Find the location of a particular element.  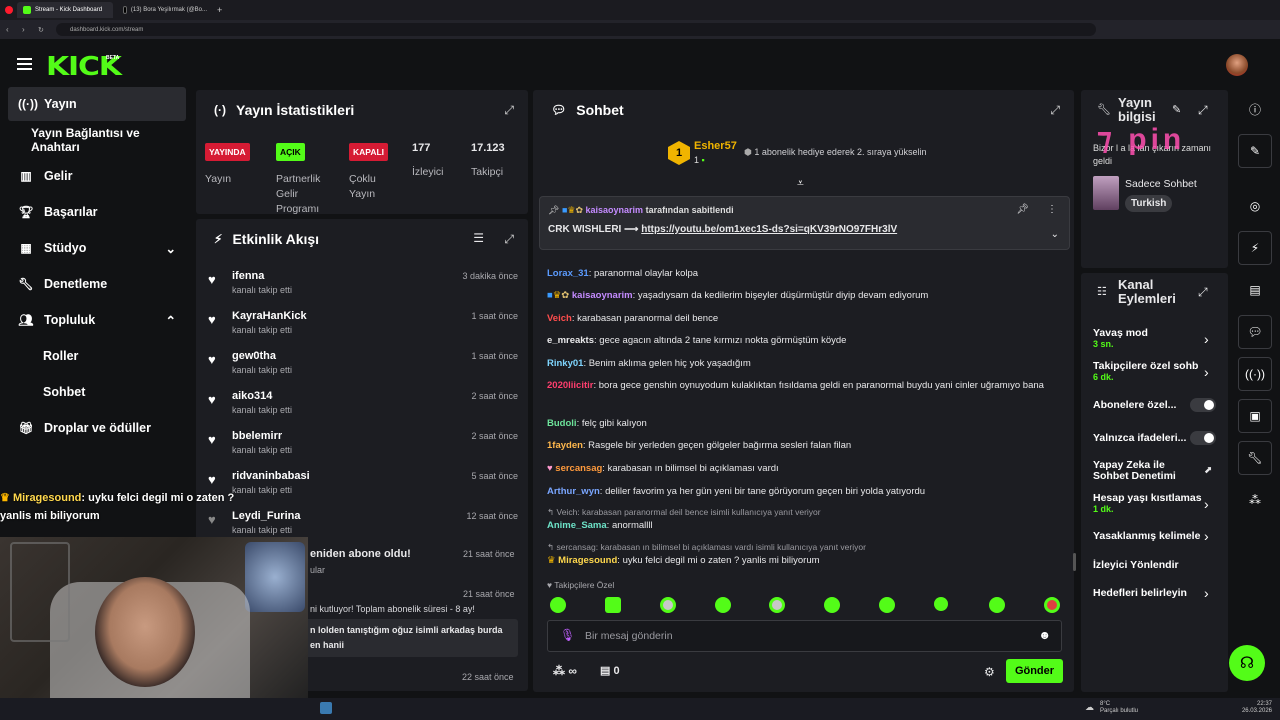

crown-icon: ♛ is located at coordinates (5, 498).